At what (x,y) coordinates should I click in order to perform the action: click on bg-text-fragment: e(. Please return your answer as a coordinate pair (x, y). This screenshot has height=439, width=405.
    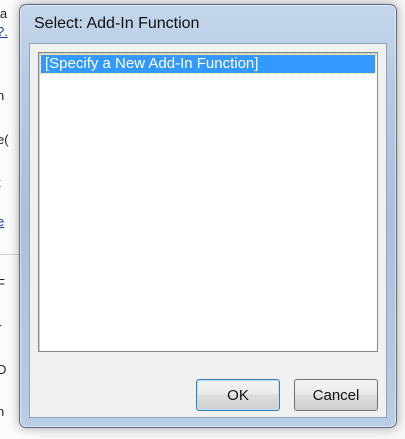
    Looking at the image, I should click on (4, 139).